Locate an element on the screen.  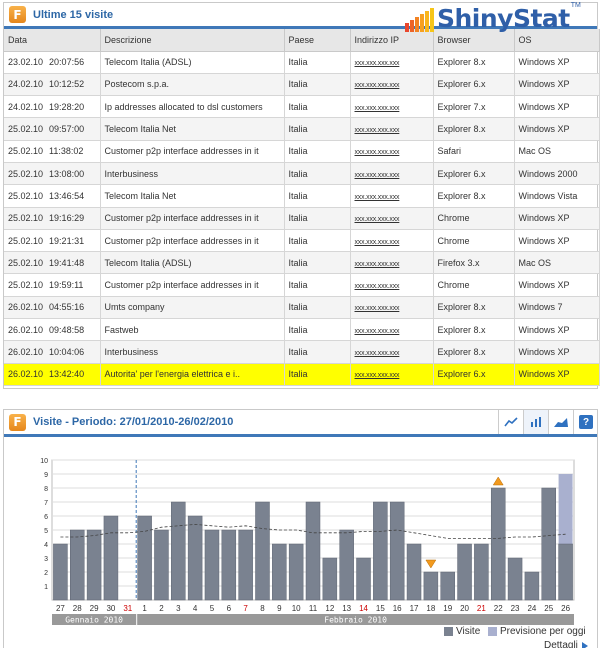
month-label: Febbraio 2010 is located at coordinates (355, 620).